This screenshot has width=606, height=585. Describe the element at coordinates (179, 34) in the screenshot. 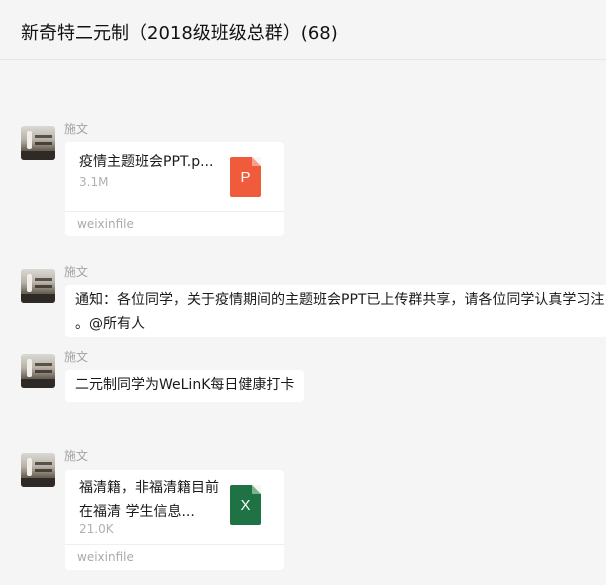

I see `chat-title: 新奇特二元制（2018级班级总群）(68)` at that location.